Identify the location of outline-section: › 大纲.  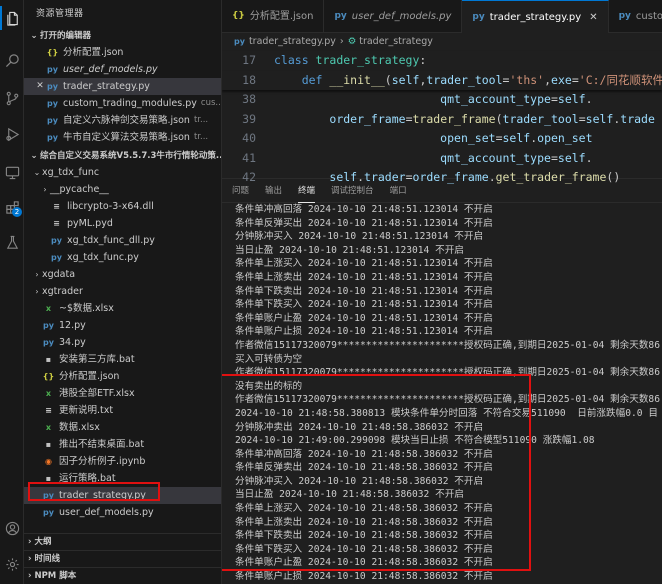
(122, 541).